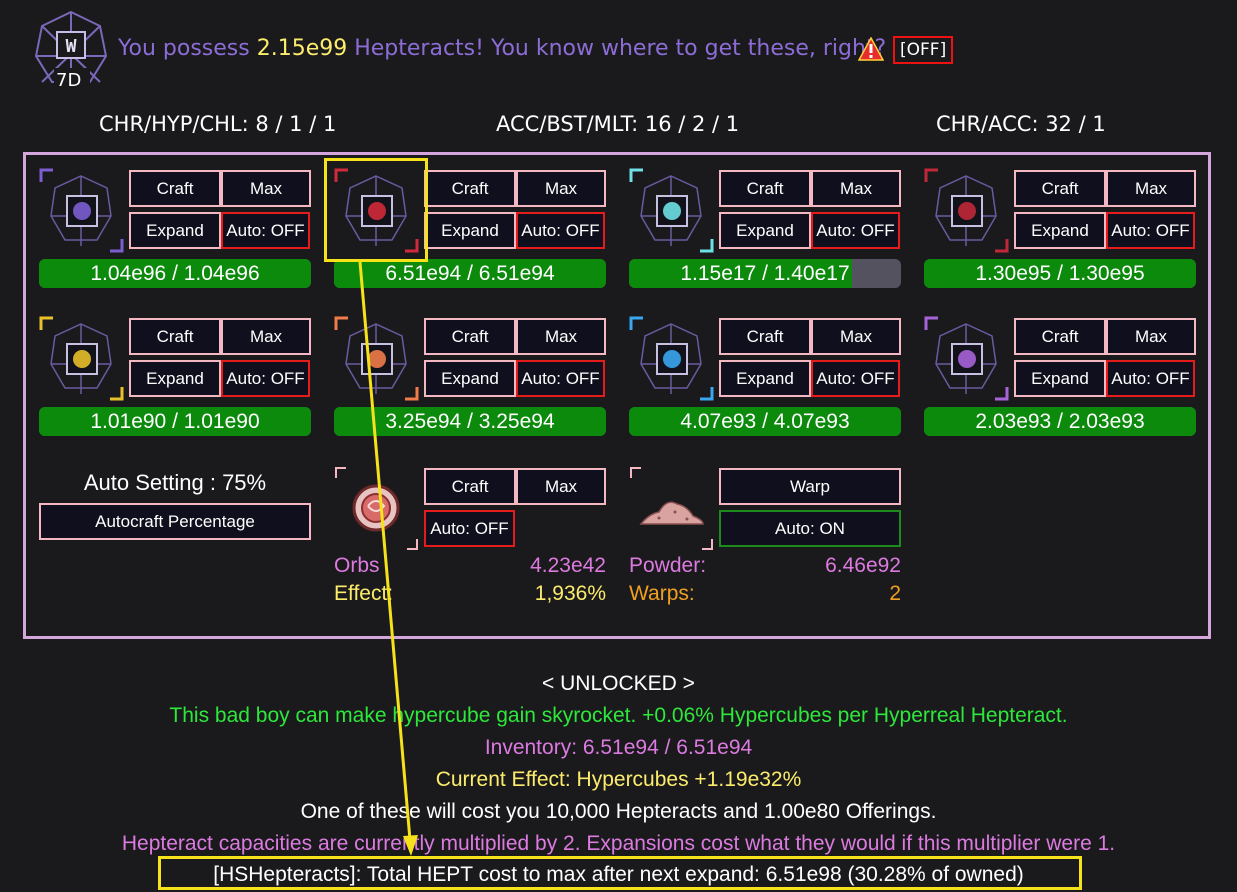 Image resolution: width=1237 pixels, height=892 pixels. I want to click on warps-label: Warps:, so click(662, 593).